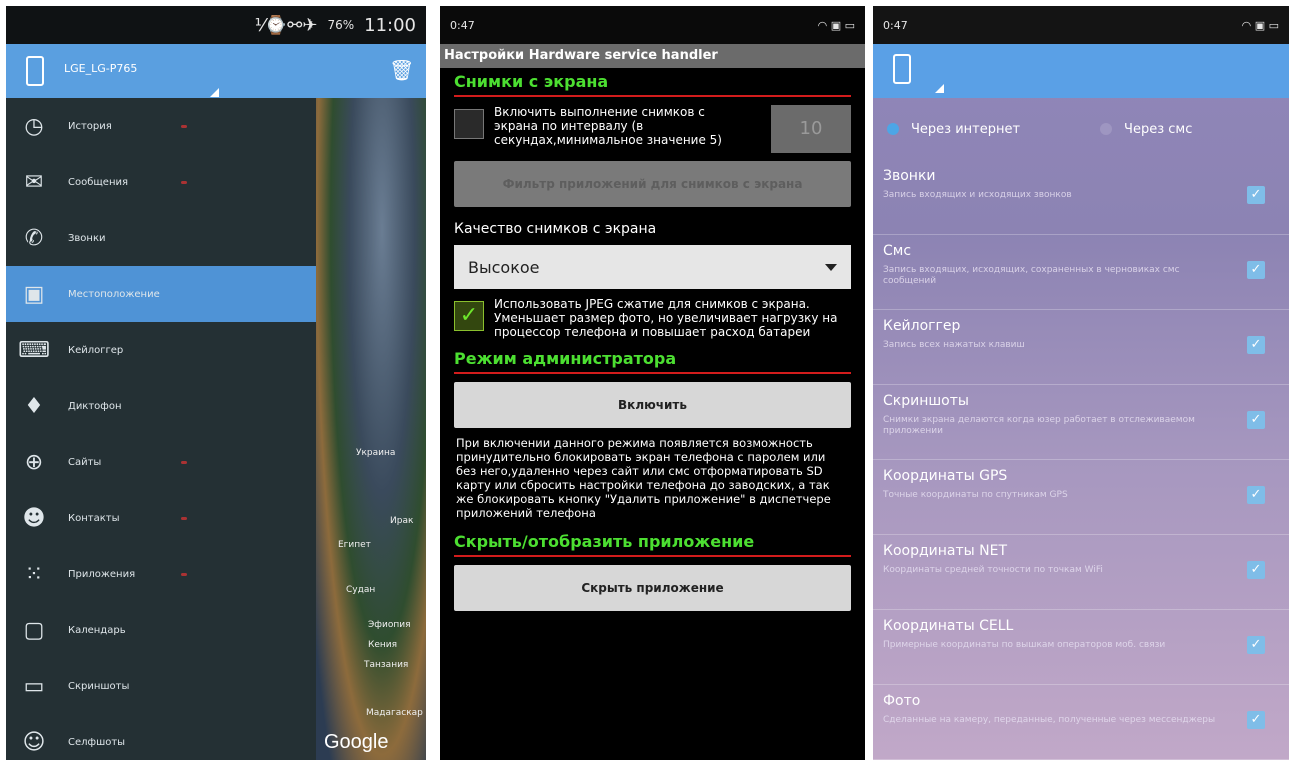 The image size is (1289, 760). I want to click on radio-internet: Через интернет, so click(953, 129).